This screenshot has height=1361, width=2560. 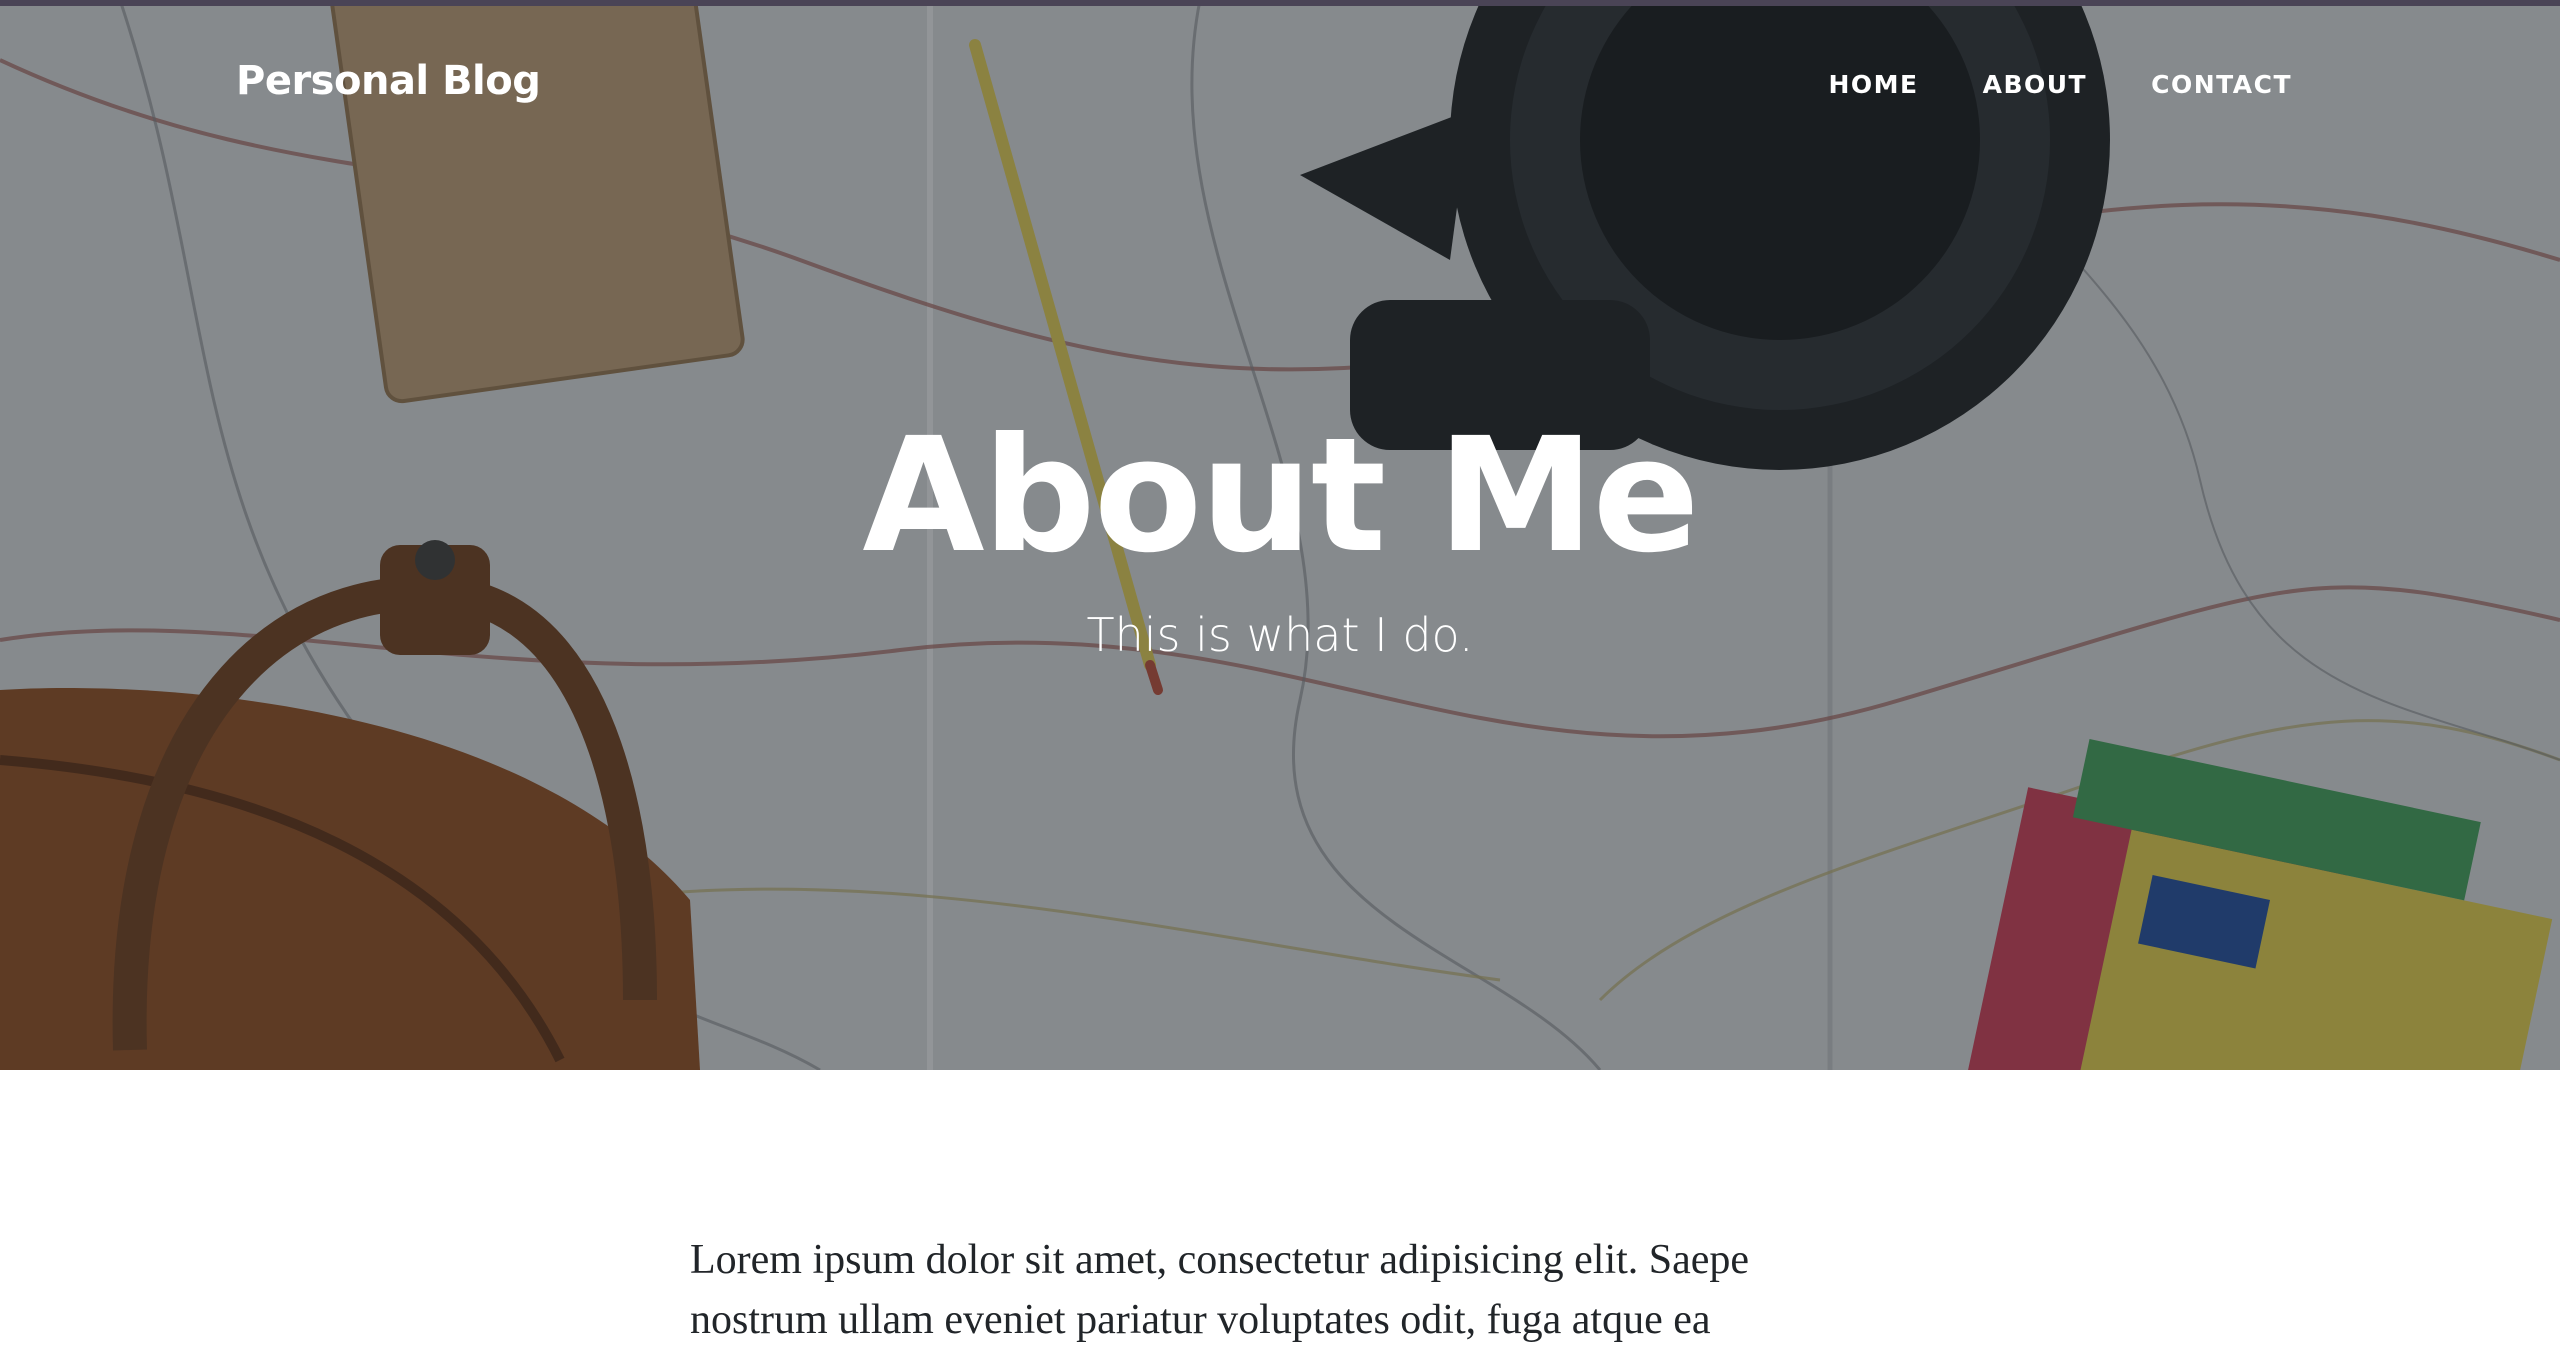 I want to click on nav-item-home: HOME, so click(x=1873, y=84).